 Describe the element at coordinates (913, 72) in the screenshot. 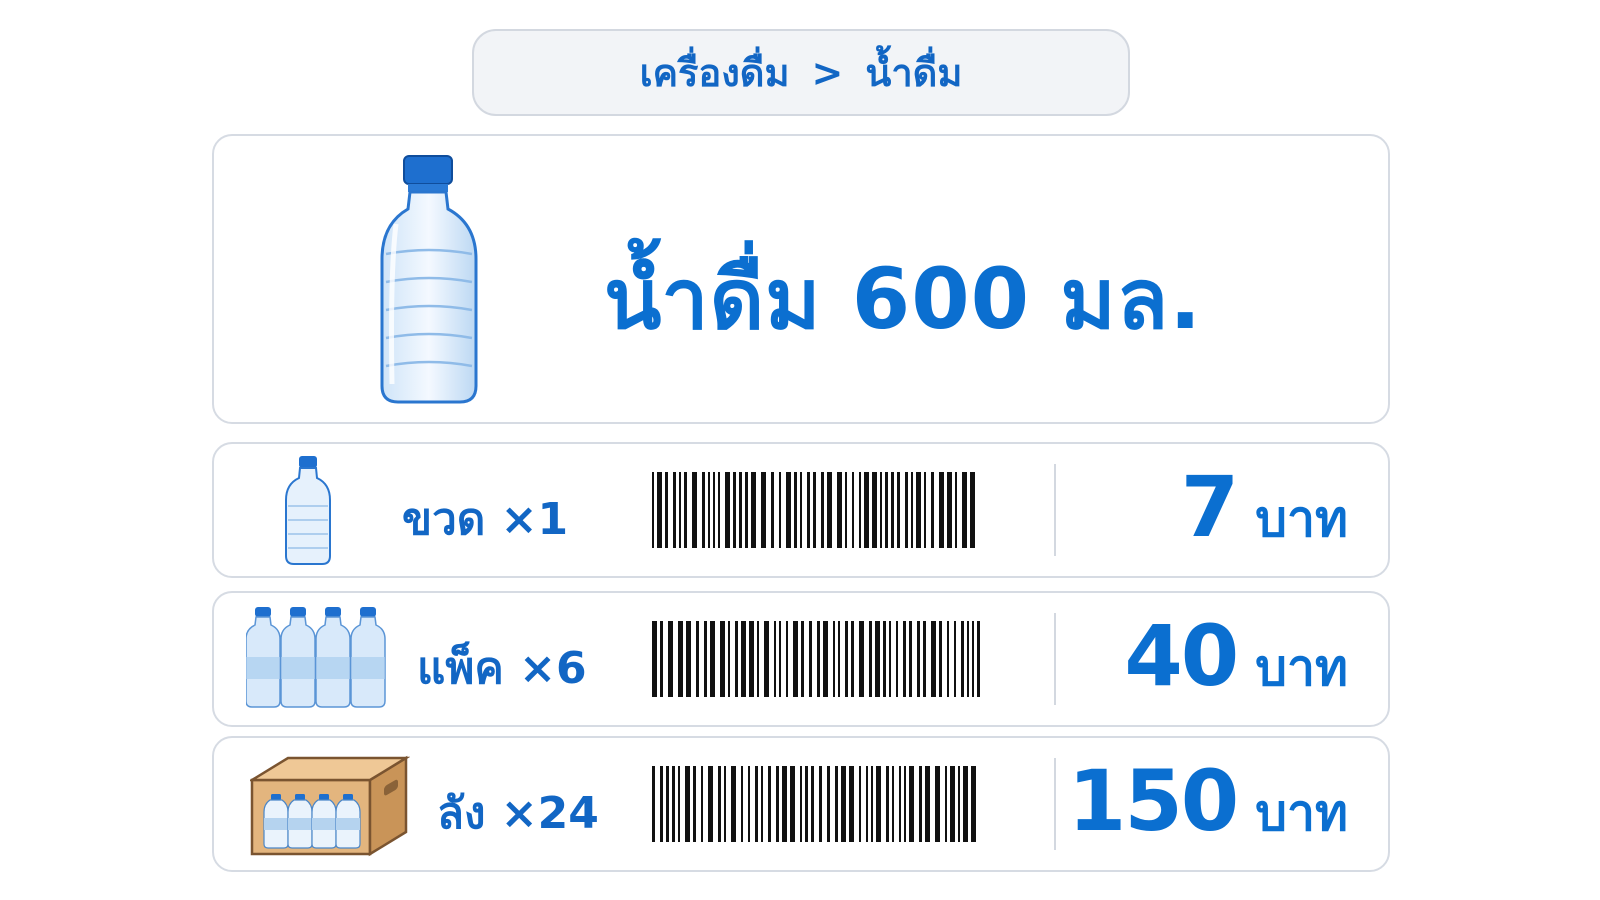

I see `breadcrumb-subcategory: น้ำดื่ม` at that location.